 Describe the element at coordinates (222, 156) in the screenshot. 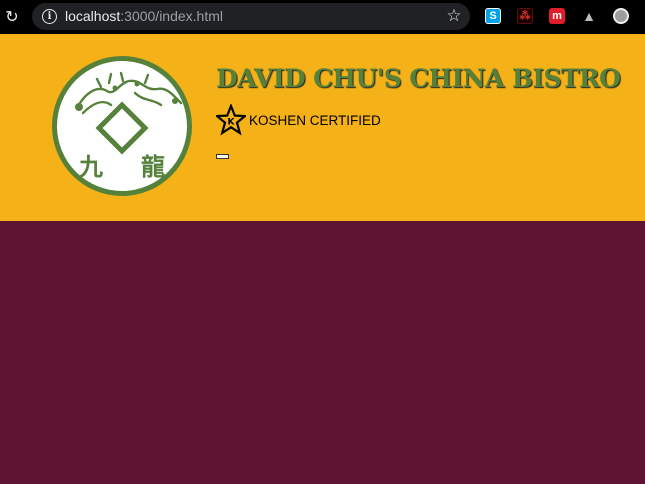

I see `menu-toggle-button` at that location.